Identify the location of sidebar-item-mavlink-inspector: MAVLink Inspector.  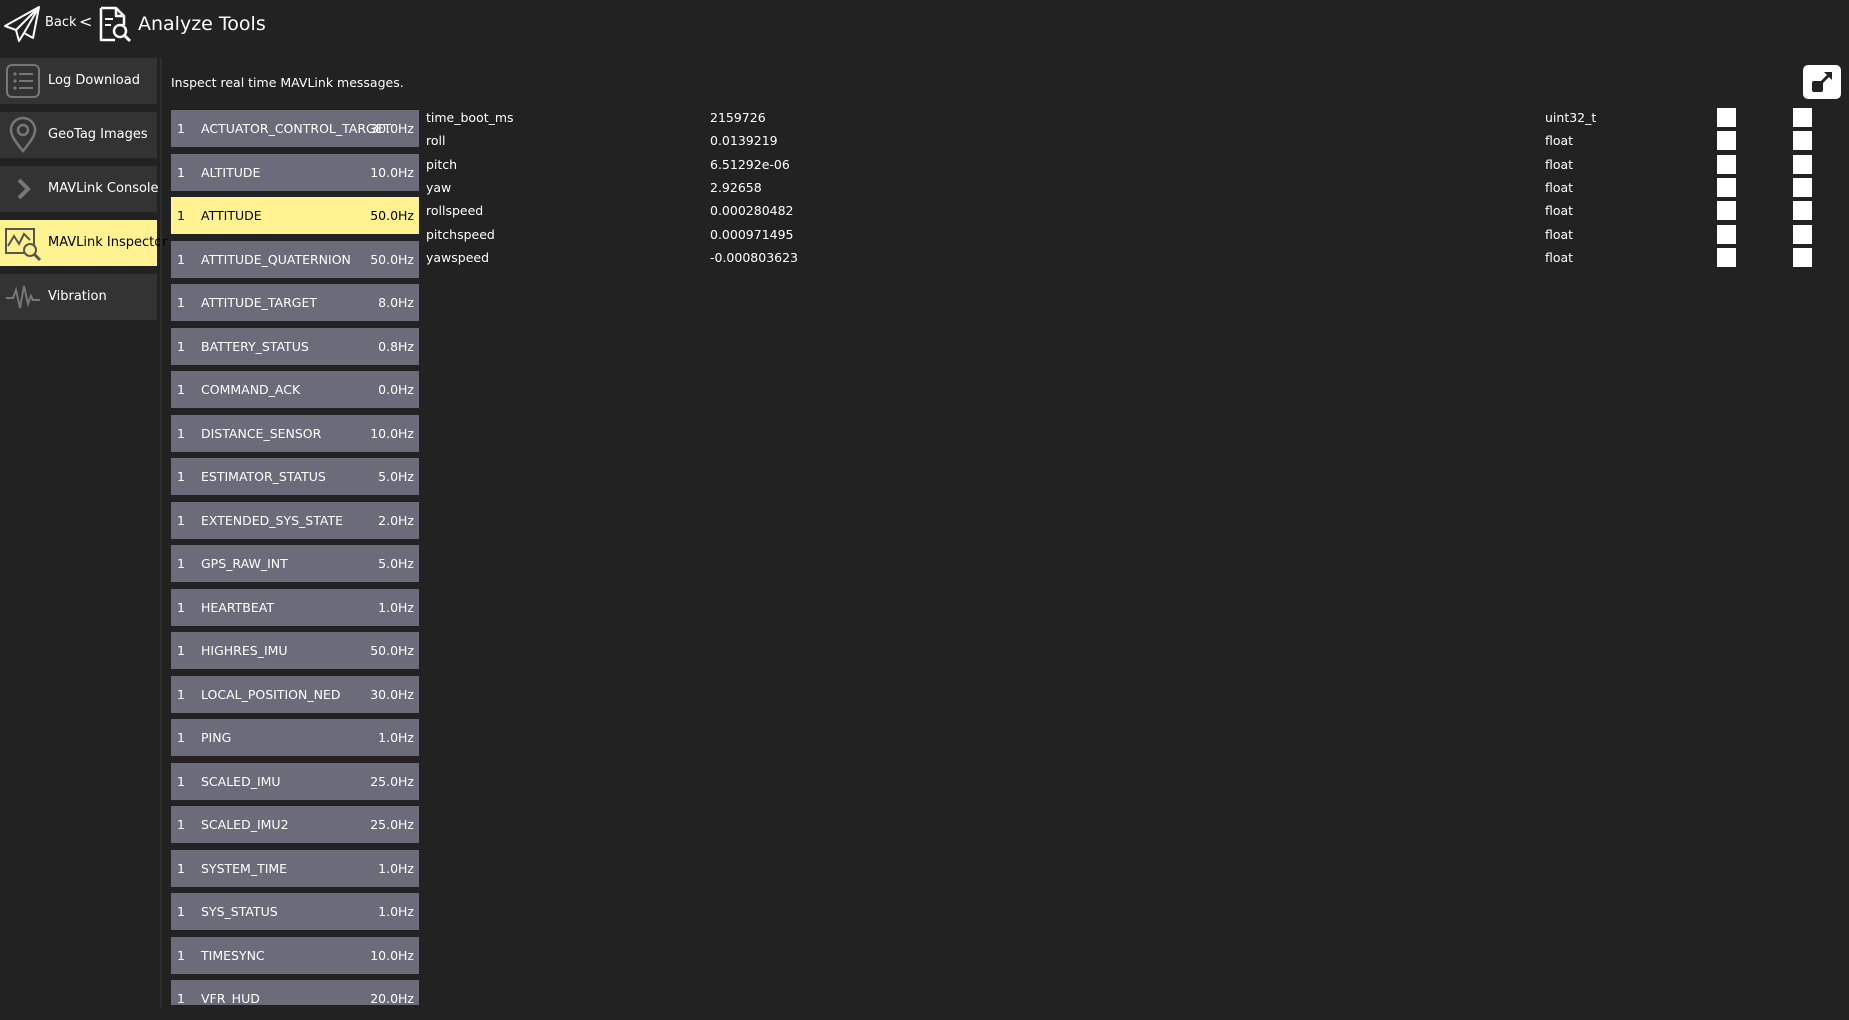
(84, 243).